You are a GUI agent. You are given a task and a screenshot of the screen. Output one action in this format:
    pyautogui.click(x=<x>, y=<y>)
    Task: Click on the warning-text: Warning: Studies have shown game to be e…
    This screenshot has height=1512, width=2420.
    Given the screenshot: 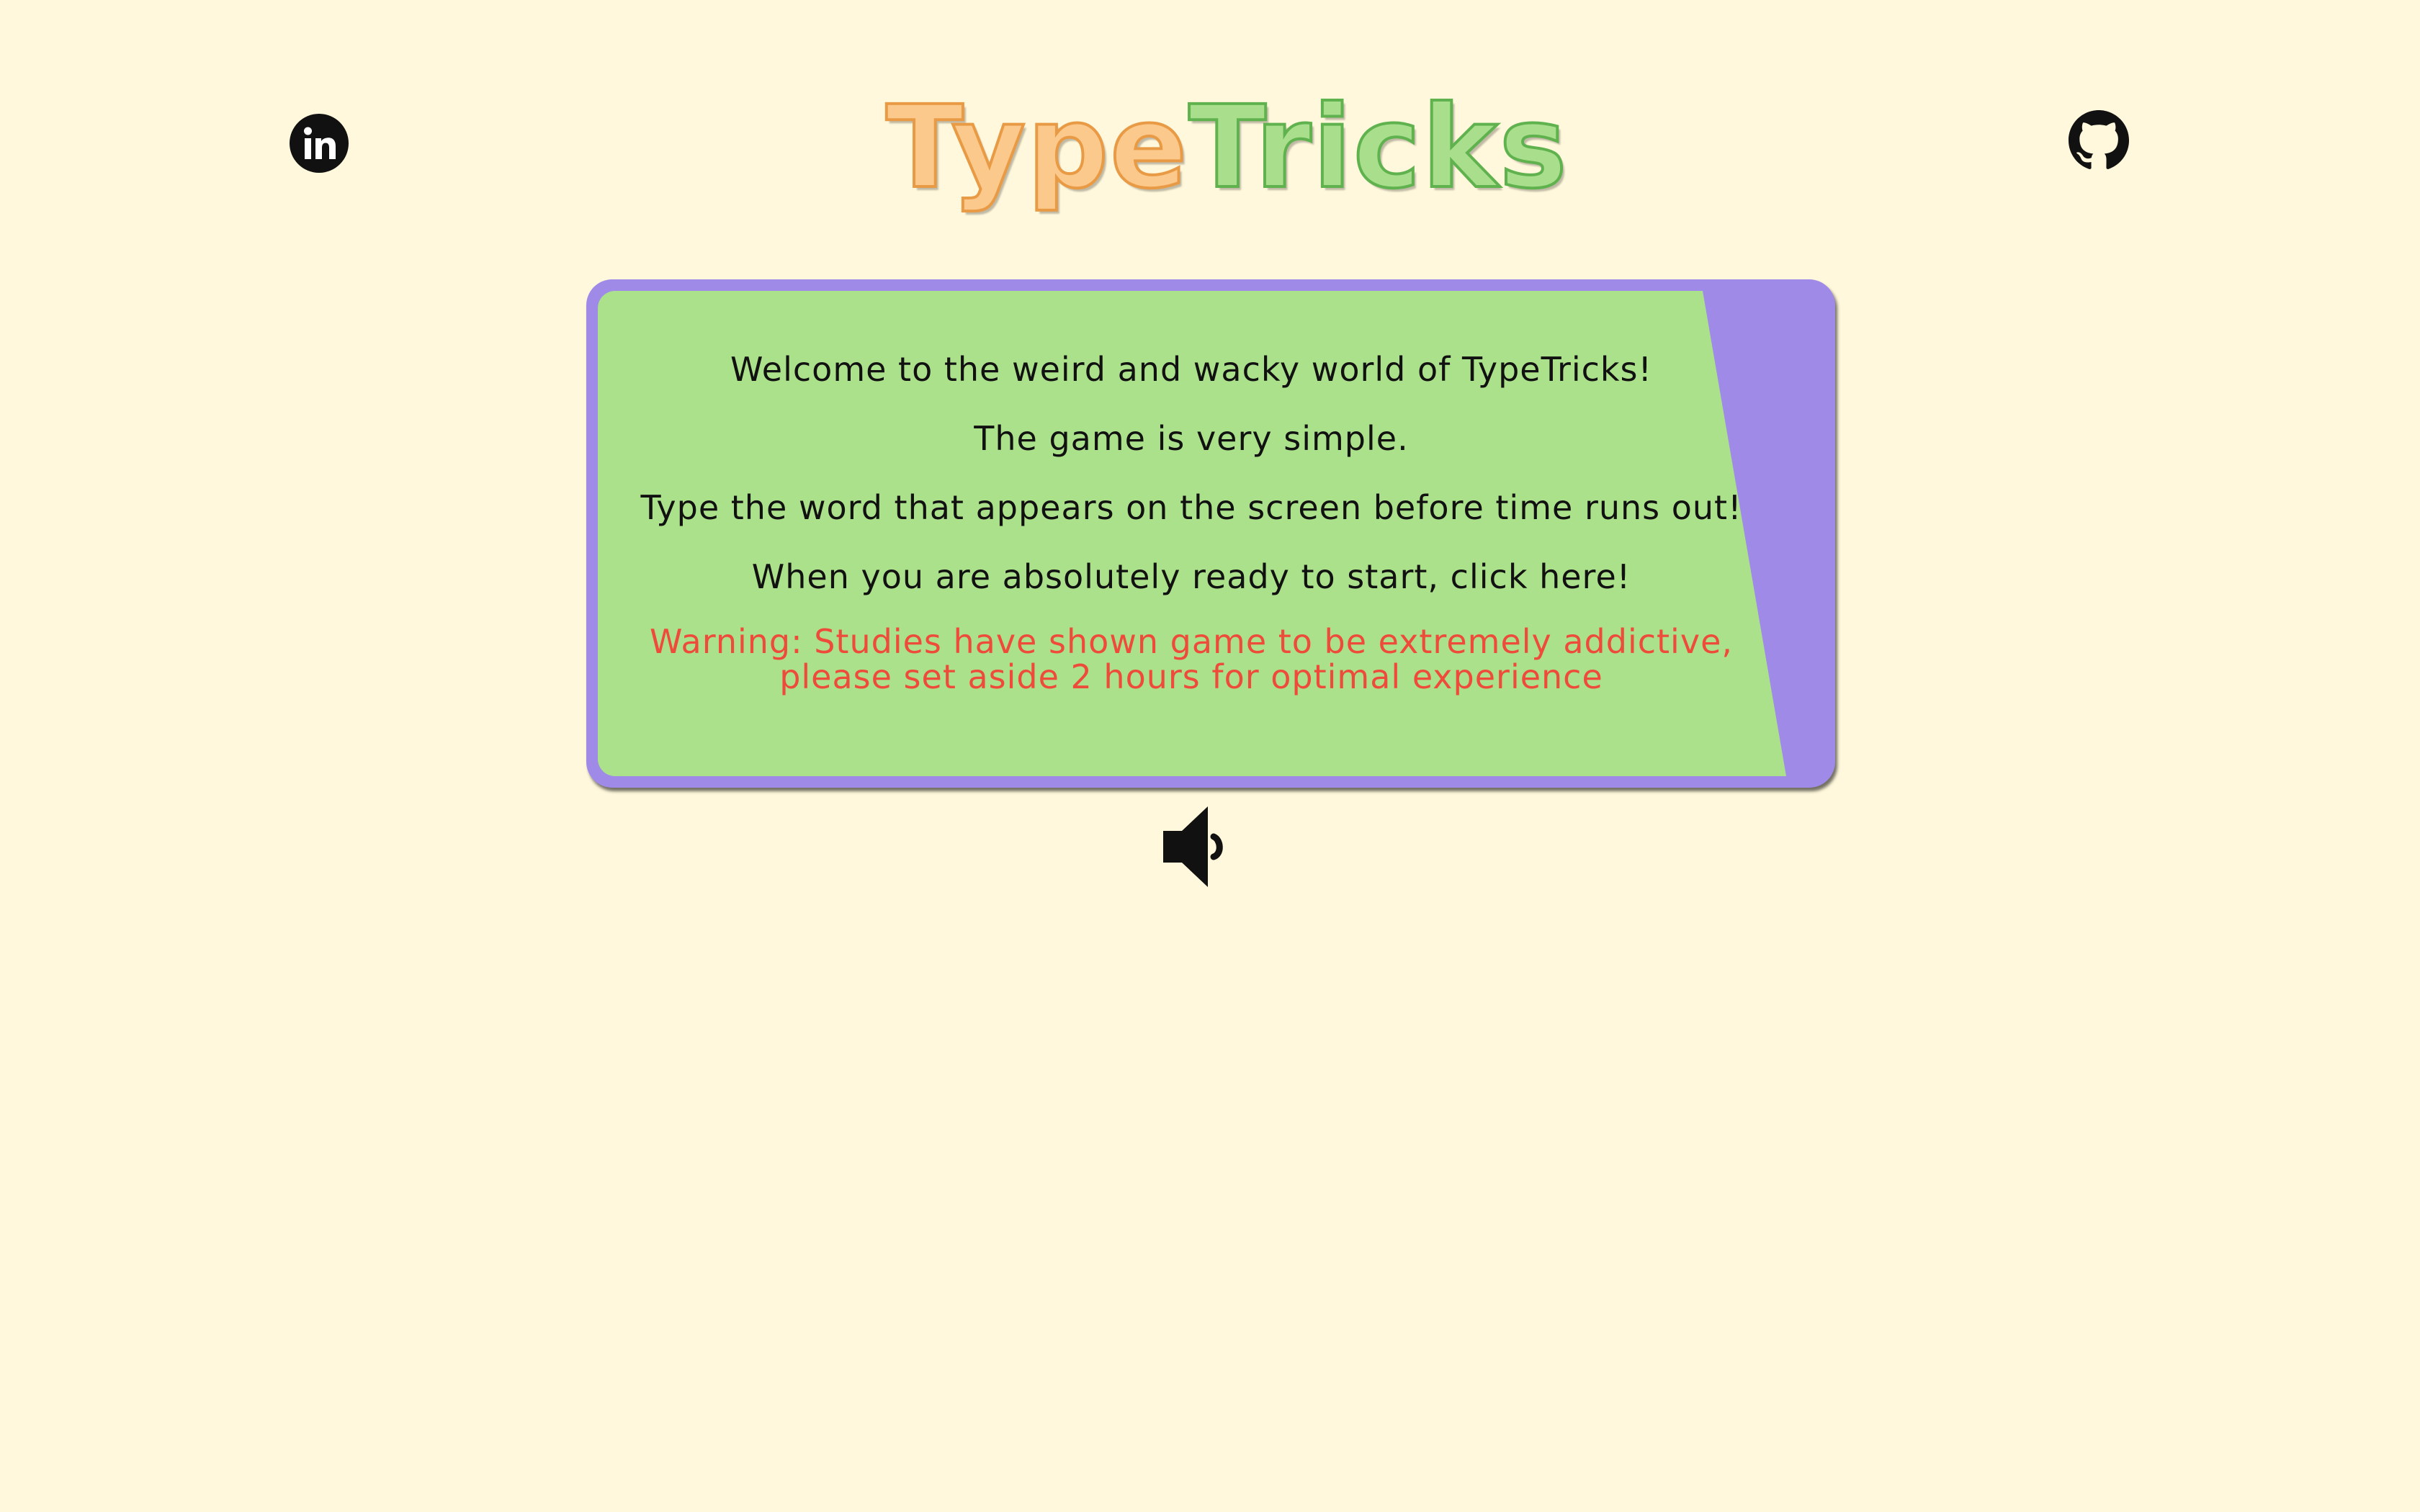 What is the action you would take?
    pyautogui.click(x=1191, y=659)
    